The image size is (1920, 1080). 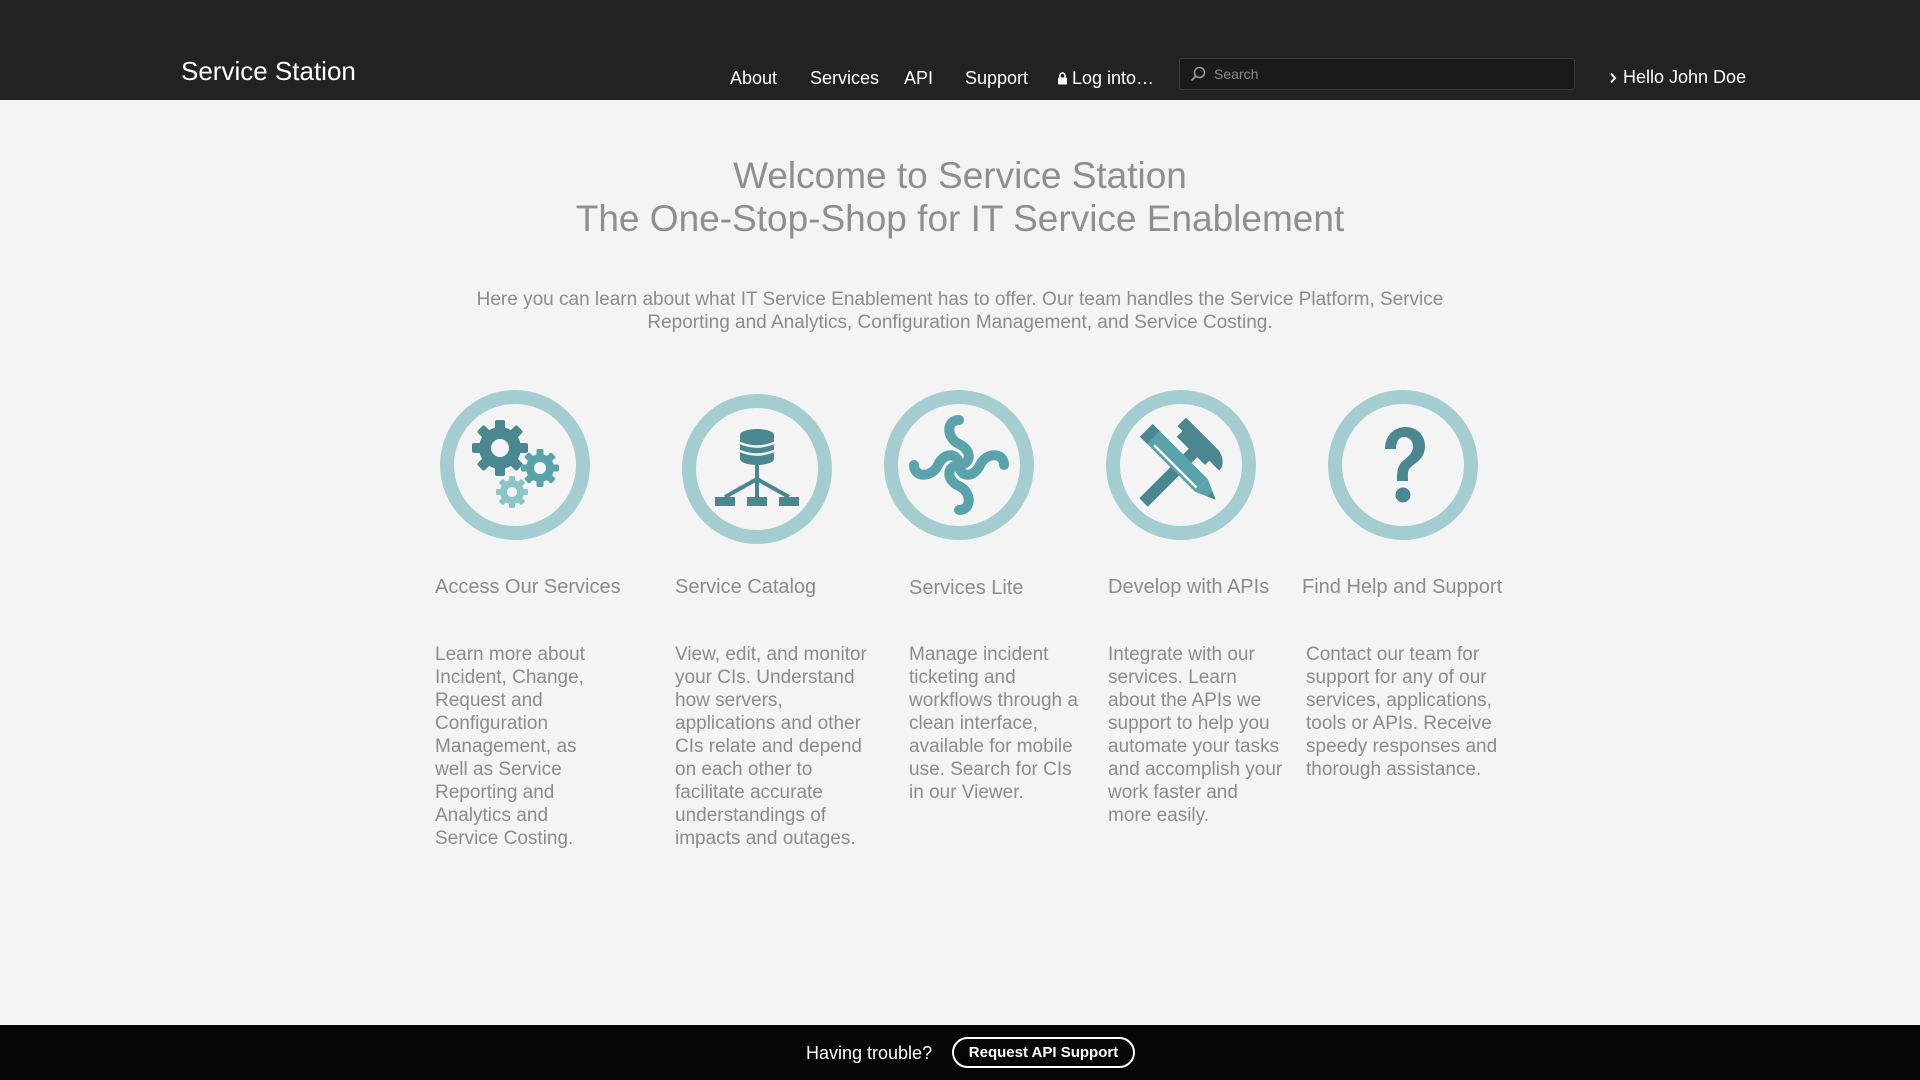 I want to click on services-lite-card-icon, so click(x=959, y=465).